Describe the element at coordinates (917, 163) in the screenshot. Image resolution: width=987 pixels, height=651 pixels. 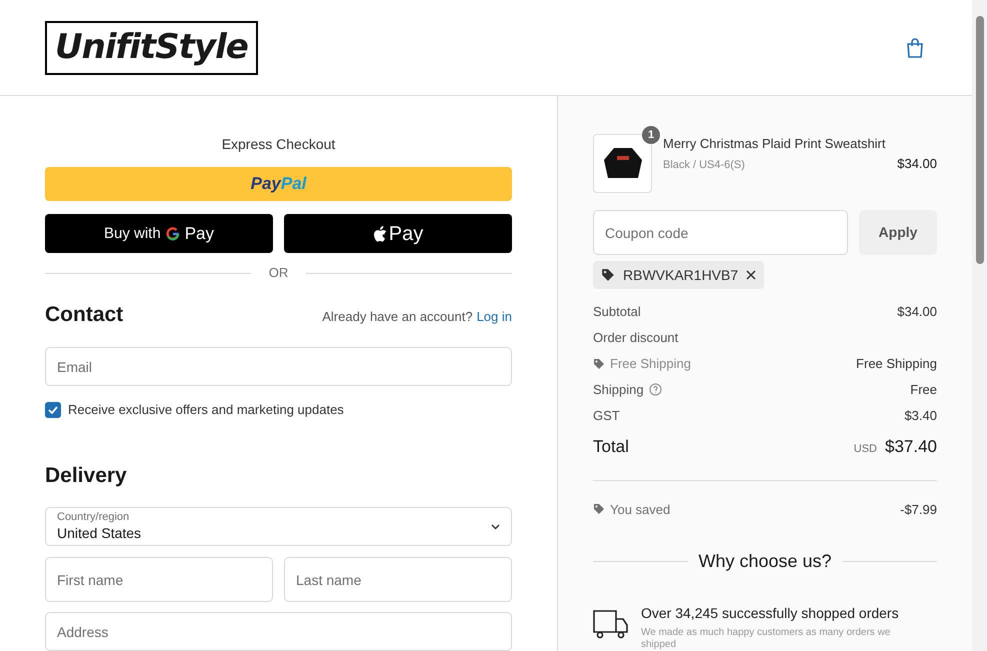
I see `product-price: $34.00` at that location.